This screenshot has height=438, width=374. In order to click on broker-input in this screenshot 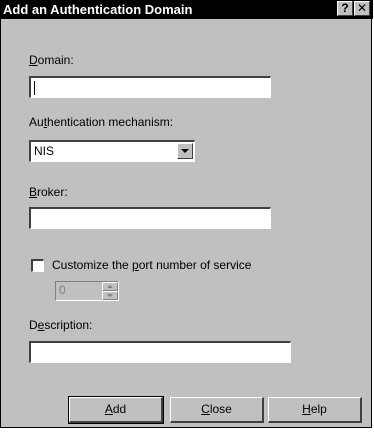, I will do `click(150, 218)`.